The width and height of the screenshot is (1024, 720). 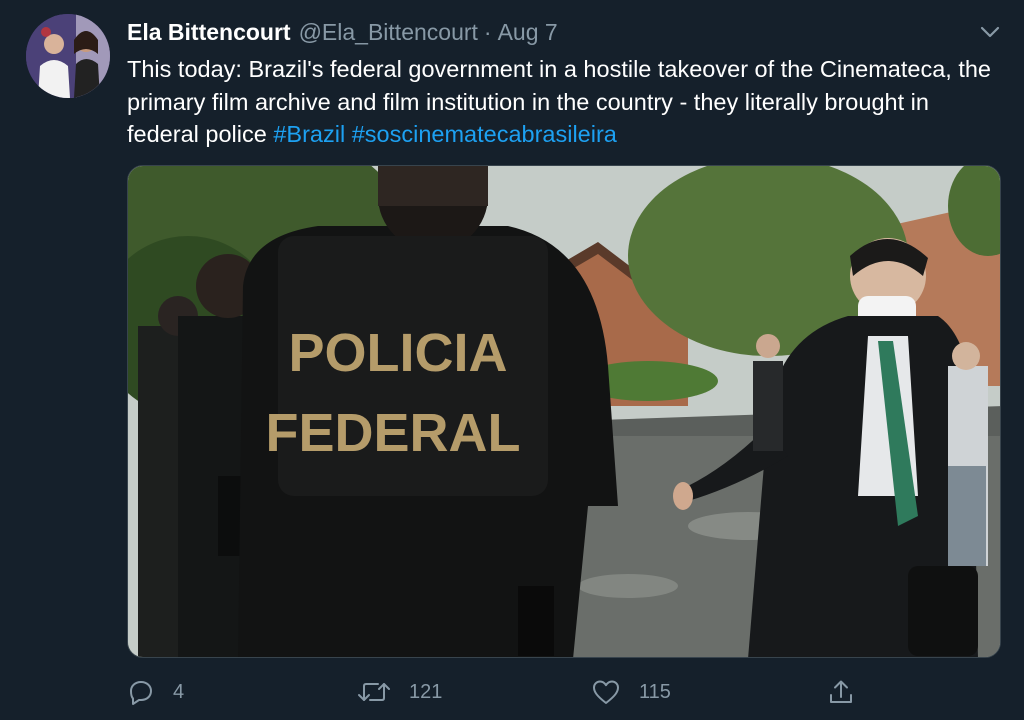 I want to click on retweet-button: 121, so click(x=399, y=692).